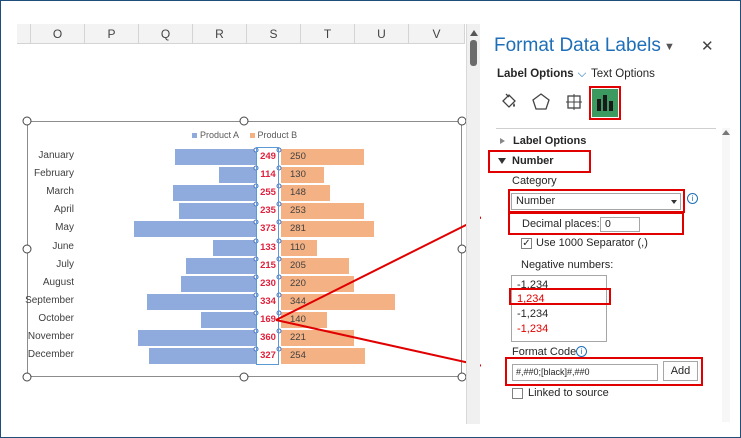 The height and width of the screenshot is (438, 741). I want to click on add-button: Add, so click(680, 371).